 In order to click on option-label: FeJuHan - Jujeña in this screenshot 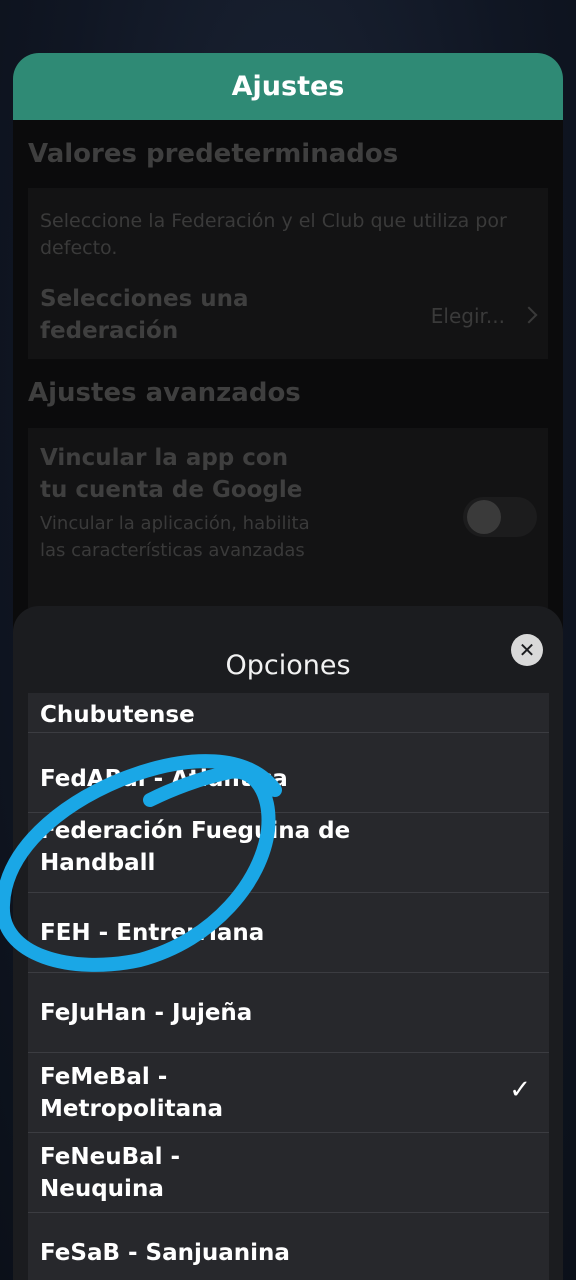, I will do `click(146, 1013)`.